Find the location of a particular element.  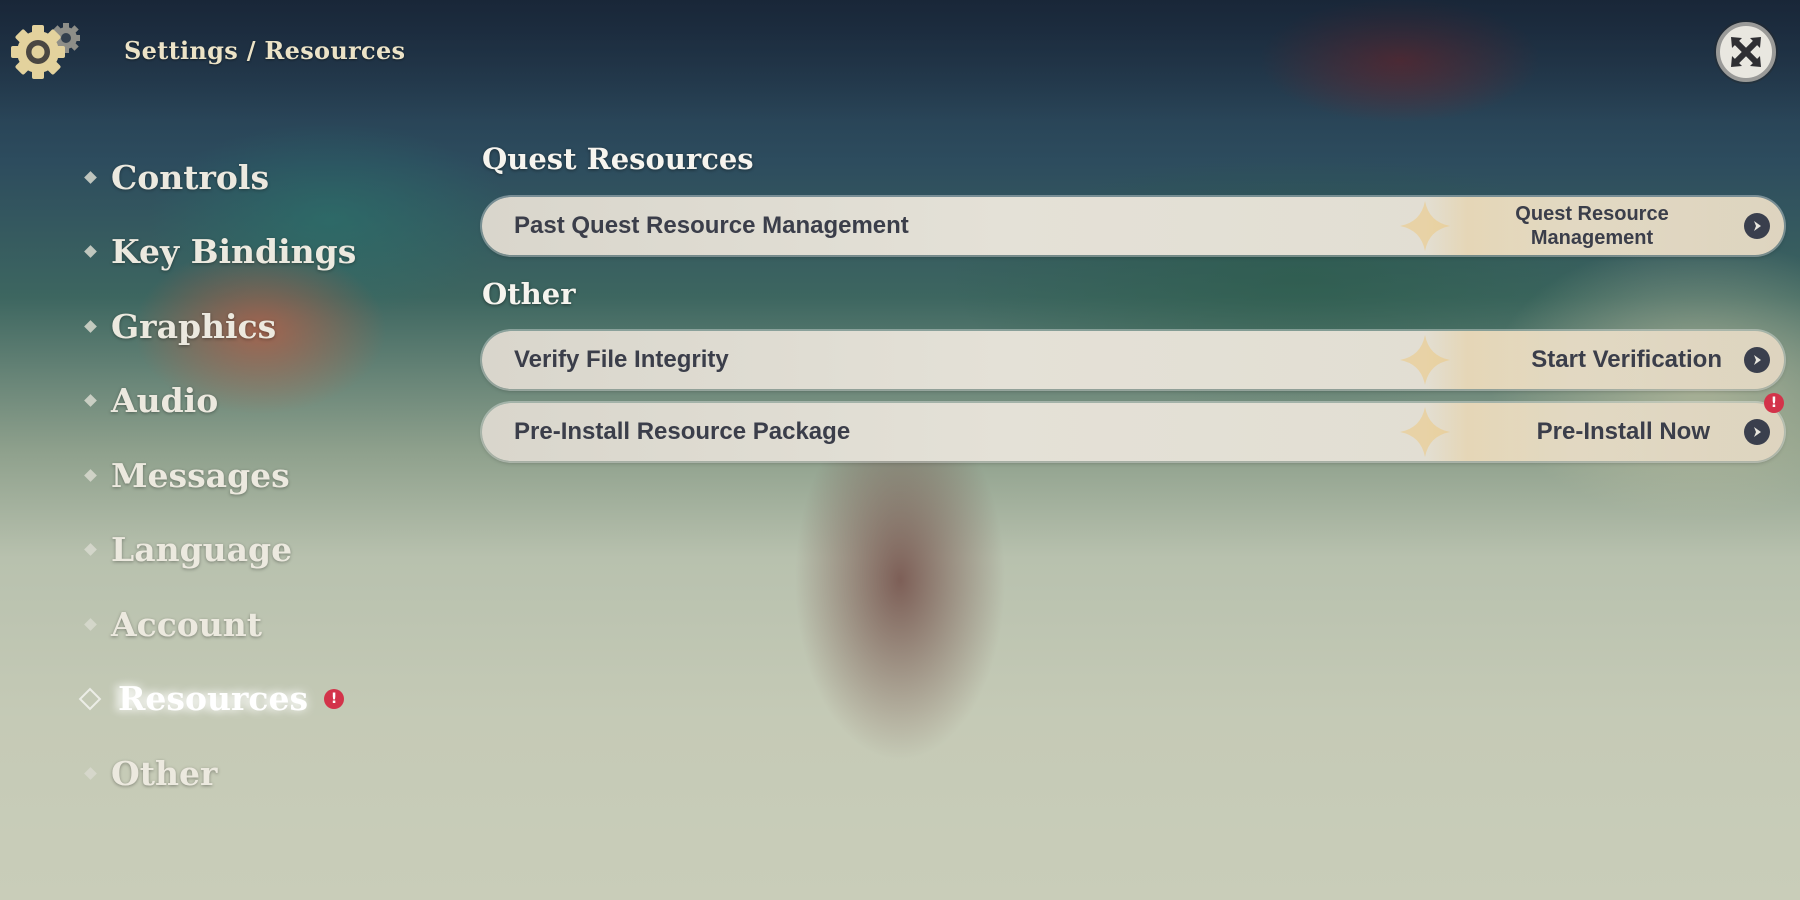

sidebar-item-label: Messages is located at coordinates (200, 475).